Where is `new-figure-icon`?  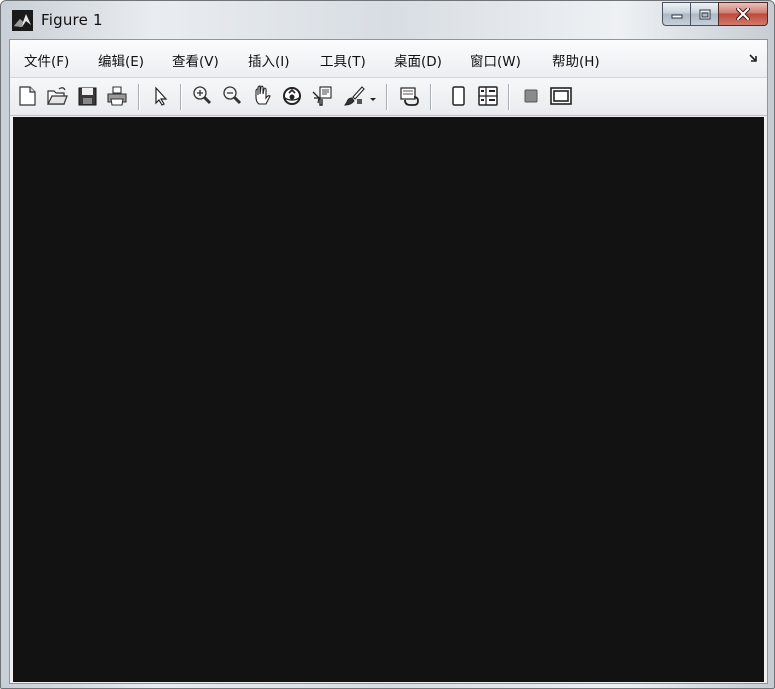
new-figure-icon is located at coordinates (27, 96).